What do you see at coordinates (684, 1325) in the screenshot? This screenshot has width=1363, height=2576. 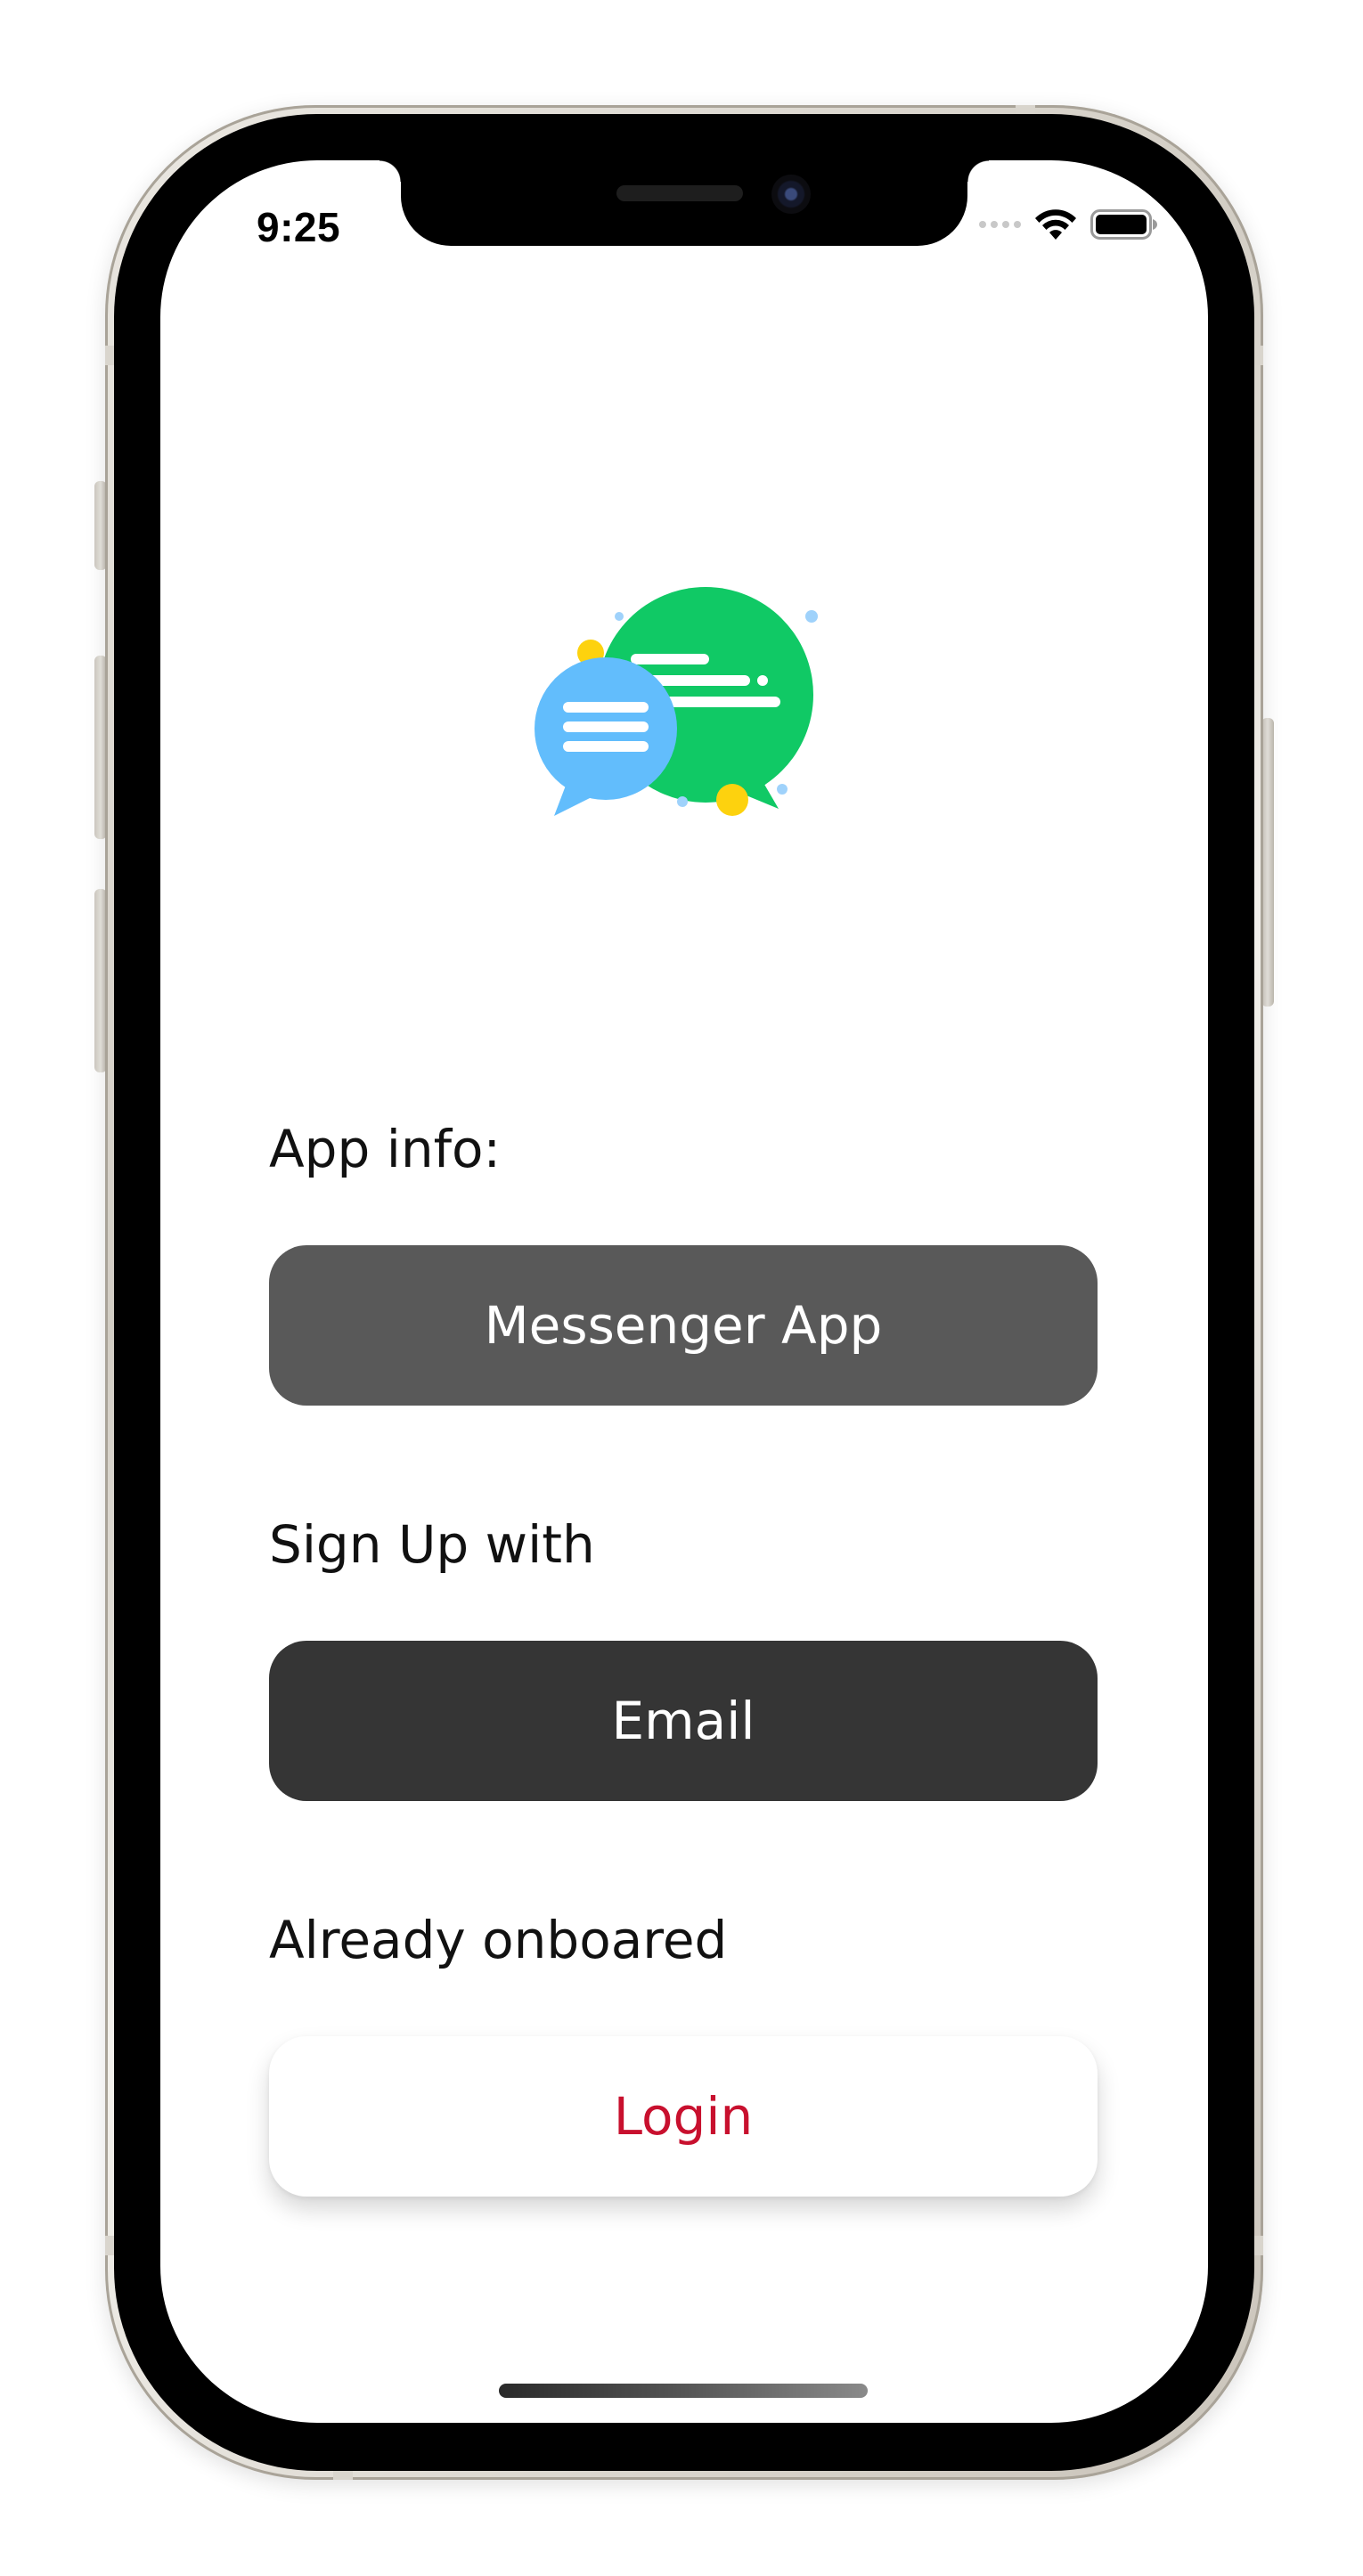 I see `messenger-app-button: Messenger App` at bounding box center [684, 1325].